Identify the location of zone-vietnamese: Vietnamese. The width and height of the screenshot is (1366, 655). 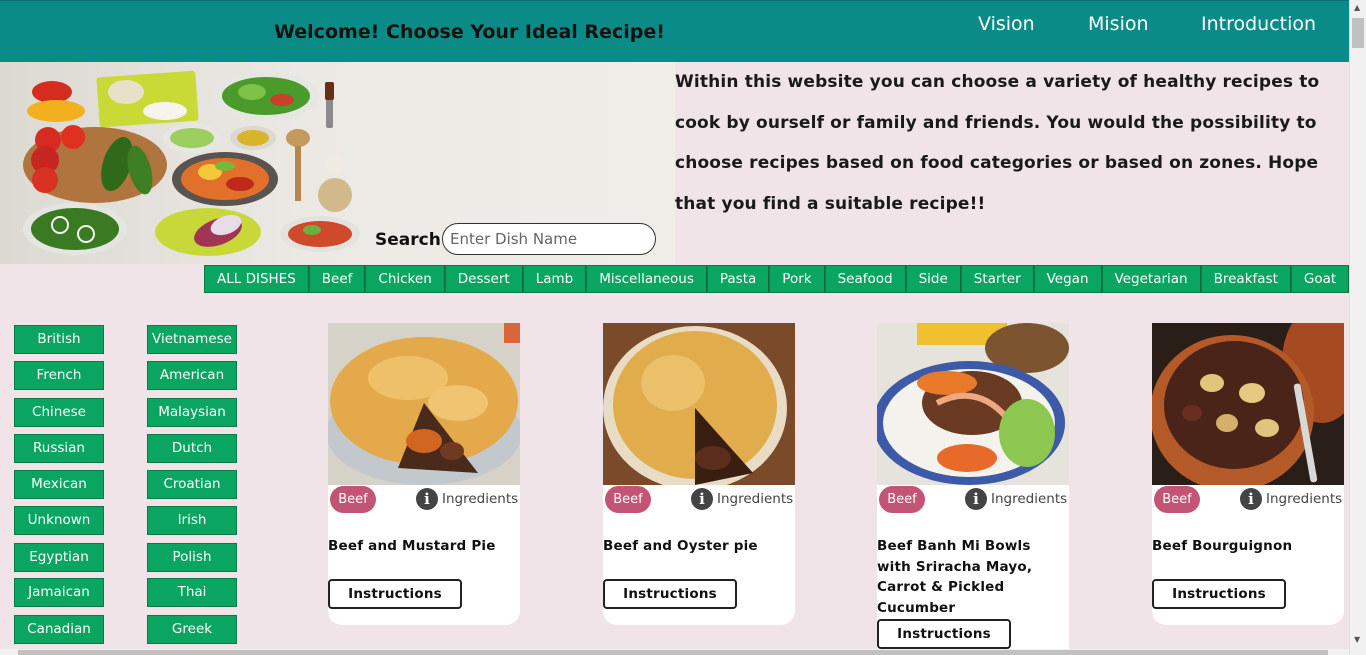
(192, 339).